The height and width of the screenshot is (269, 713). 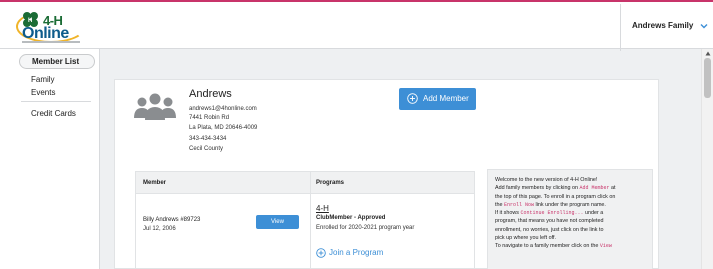 What do you see at coordinates (707, 78) in the screenshot?
I see `scrollbar-thumb` at bounding box center [707, 78].